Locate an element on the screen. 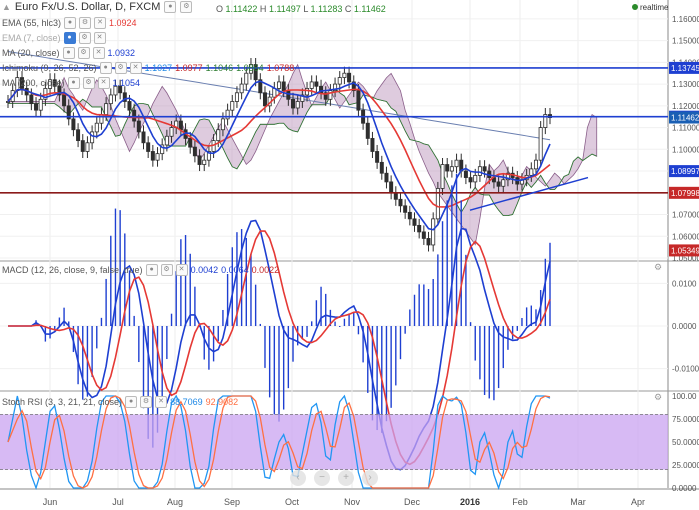  price-tick-label: 1.13000 is located at coordinates (685, 84).